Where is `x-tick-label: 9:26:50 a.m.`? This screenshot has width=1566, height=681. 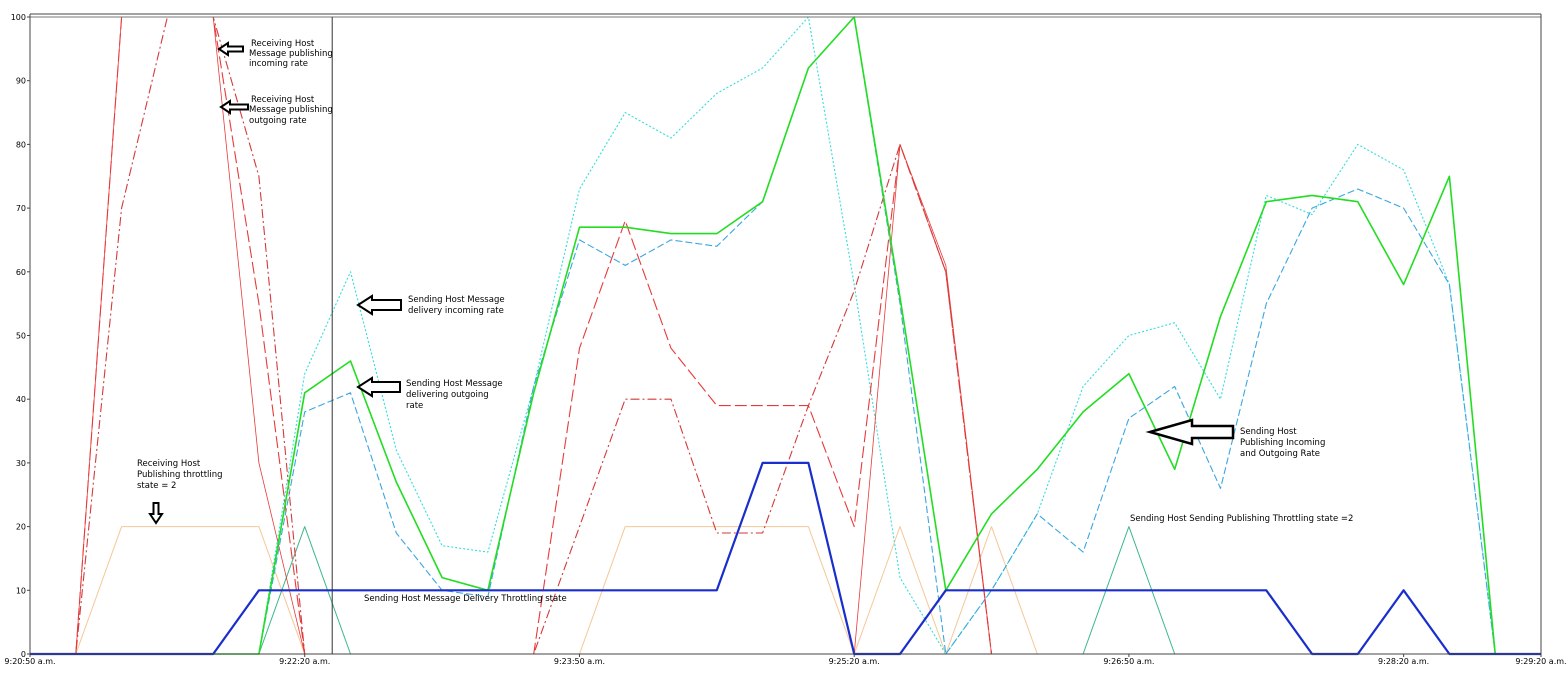
x-tick-label: 9:26:50 a.m. is located at coordinates (1128, 661).